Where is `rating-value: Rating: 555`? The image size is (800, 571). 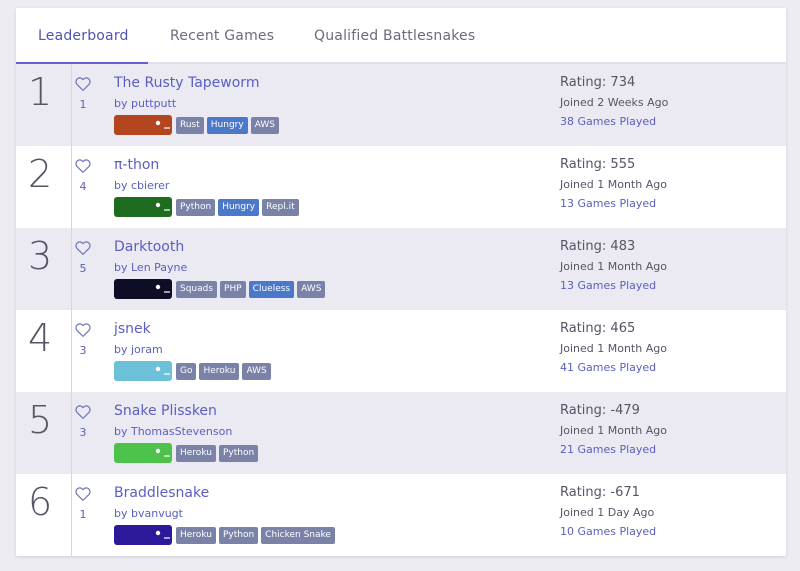
rating-value: Rating: 555 is located at coordinates (598, 164).